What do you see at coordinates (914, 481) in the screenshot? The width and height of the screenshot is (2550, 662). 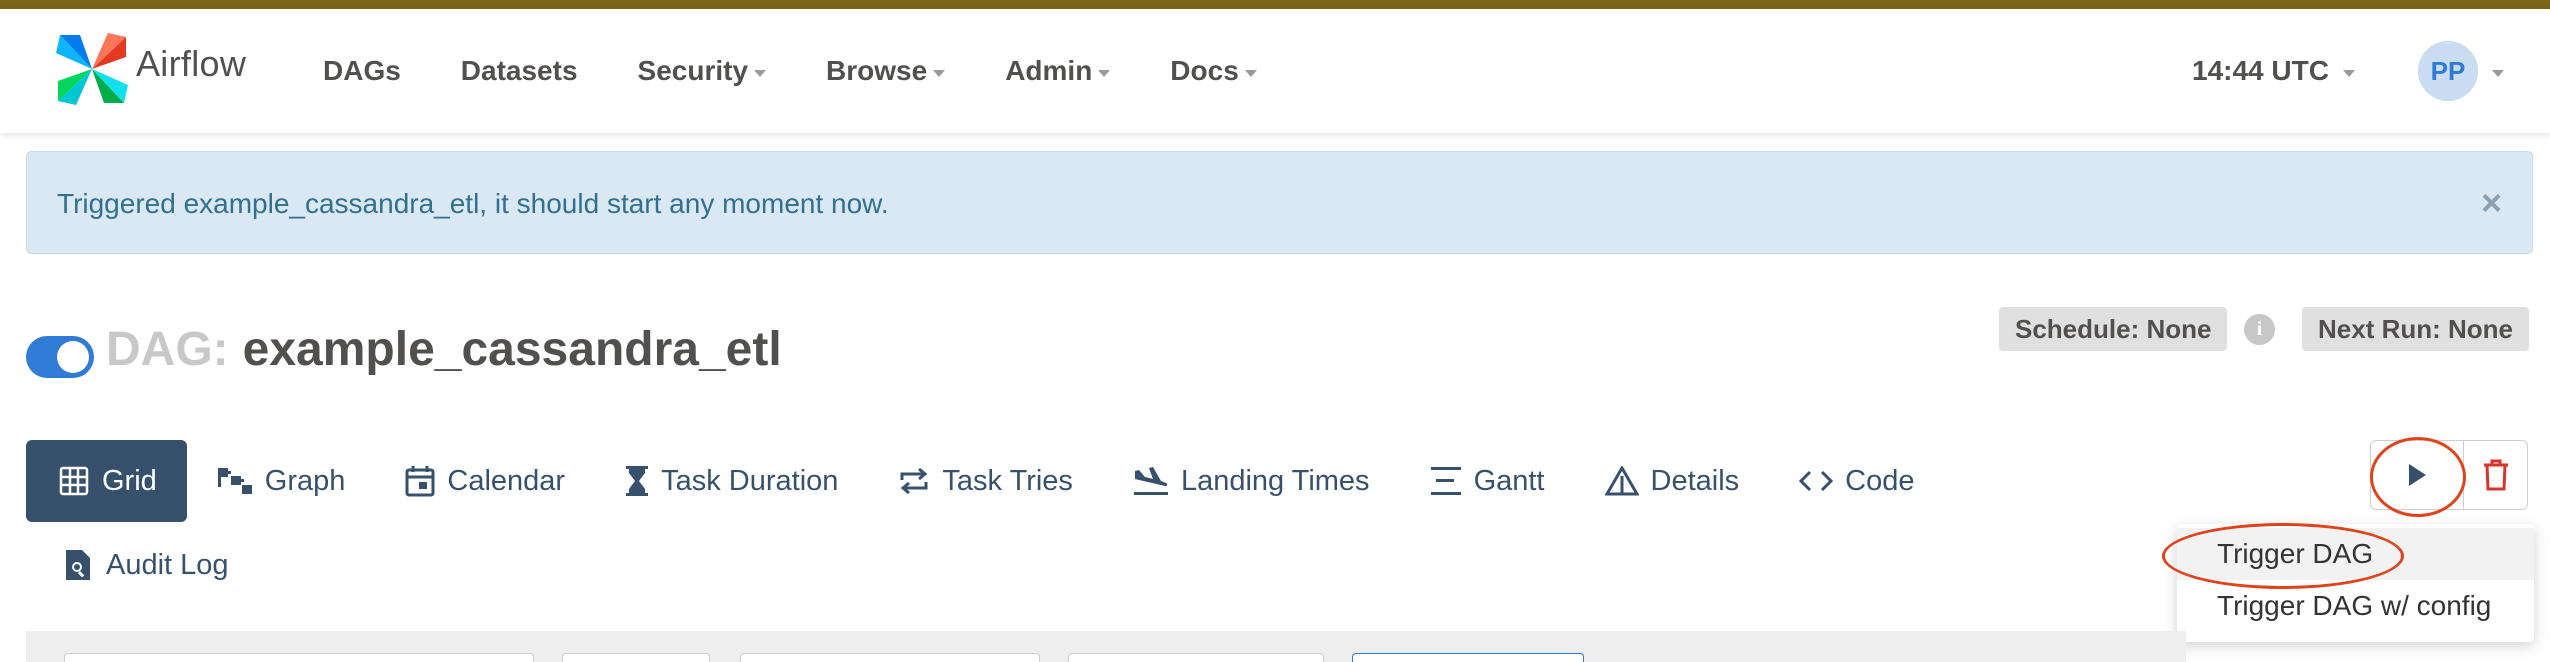 I see `repeat-icon` at bounding box center [914, 481].